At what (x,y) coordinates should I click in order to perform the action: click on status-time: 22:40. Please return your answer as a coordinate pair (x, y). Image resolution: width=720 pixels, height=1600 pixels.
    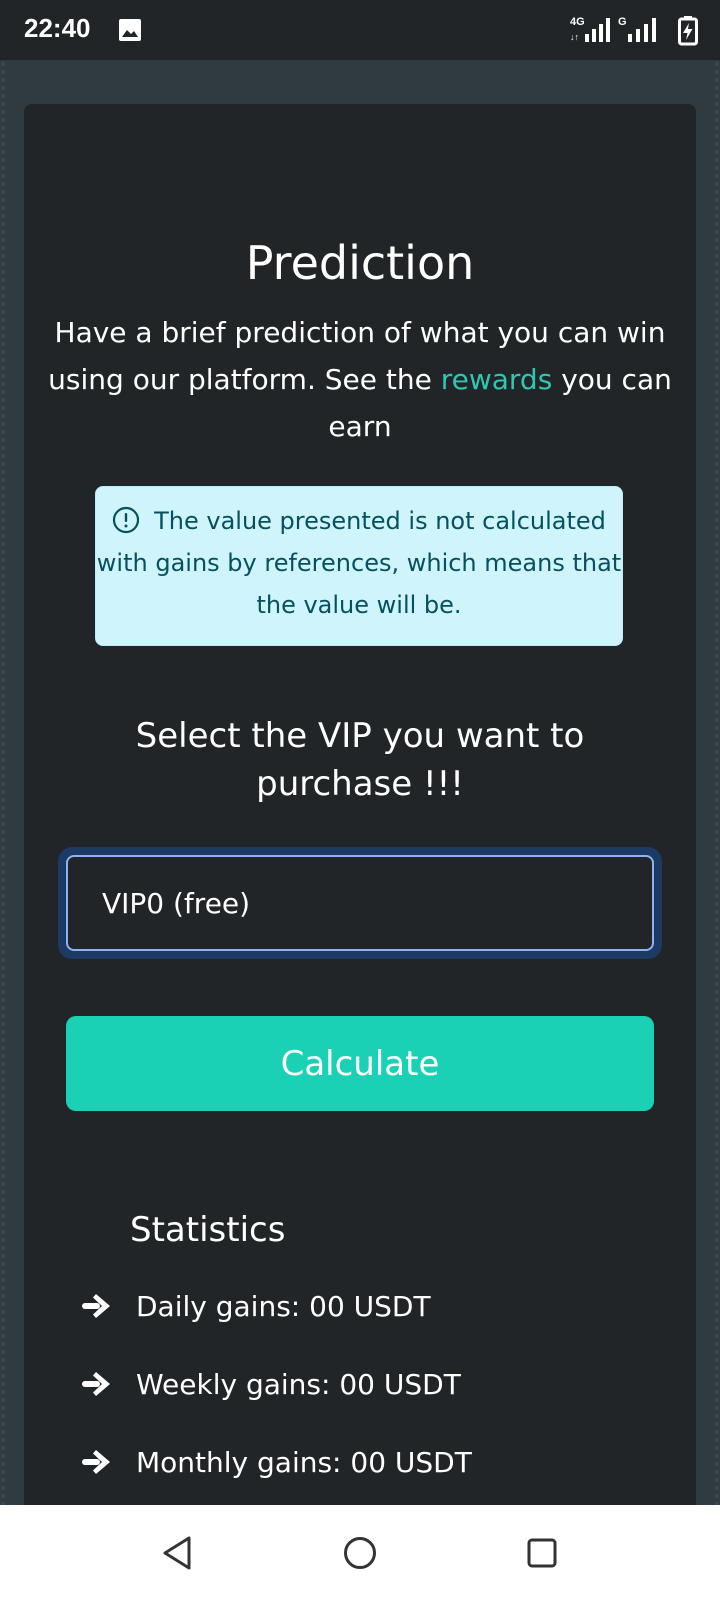
    Looking at the image, I should click on (57, 28).